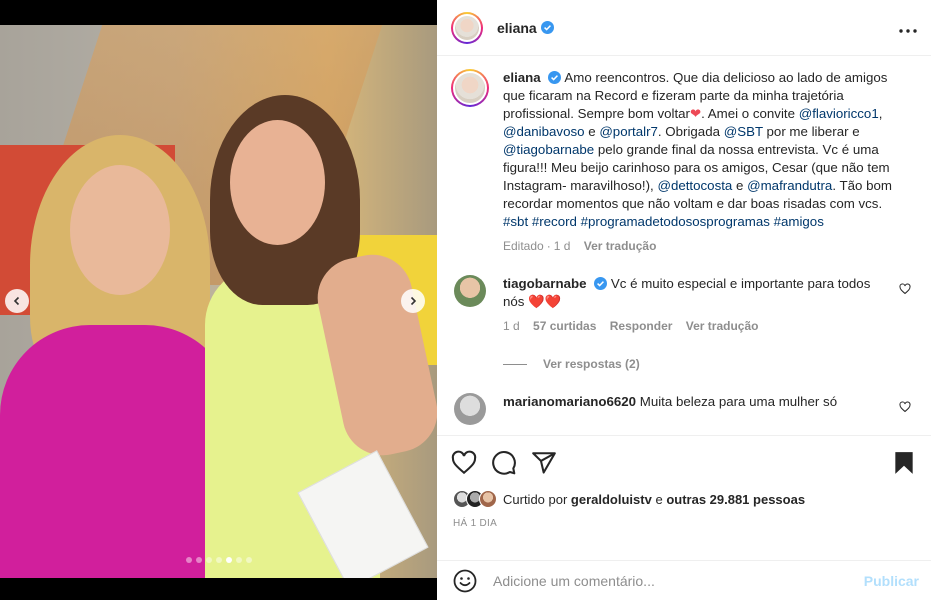 The image size is (931, 600). Describe the element at coordinates (908, 31) in the screenshot. I see `more-icon` at that location.